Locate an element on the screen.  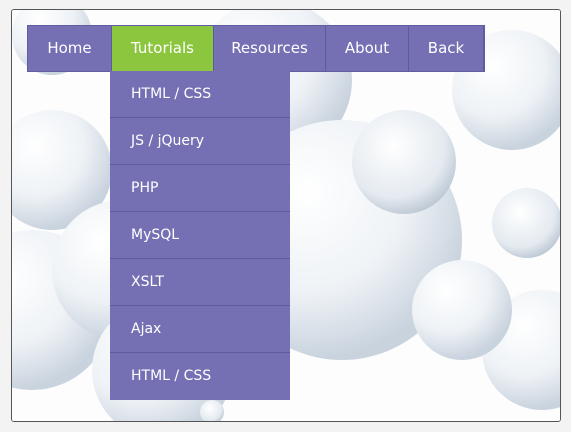
dropdown-item-js-jquery: JS / jQuery is located at coordinates (200, 141).